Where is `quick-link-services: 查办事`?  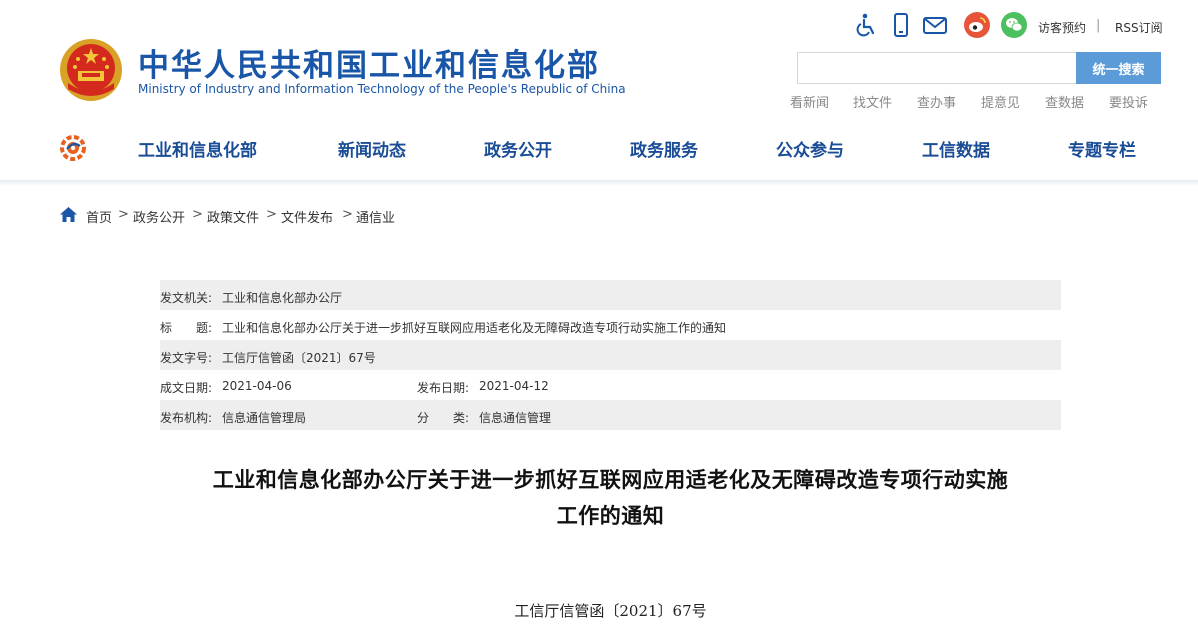
quick-link-services: 查办事 is located at coordinates (936, 101).